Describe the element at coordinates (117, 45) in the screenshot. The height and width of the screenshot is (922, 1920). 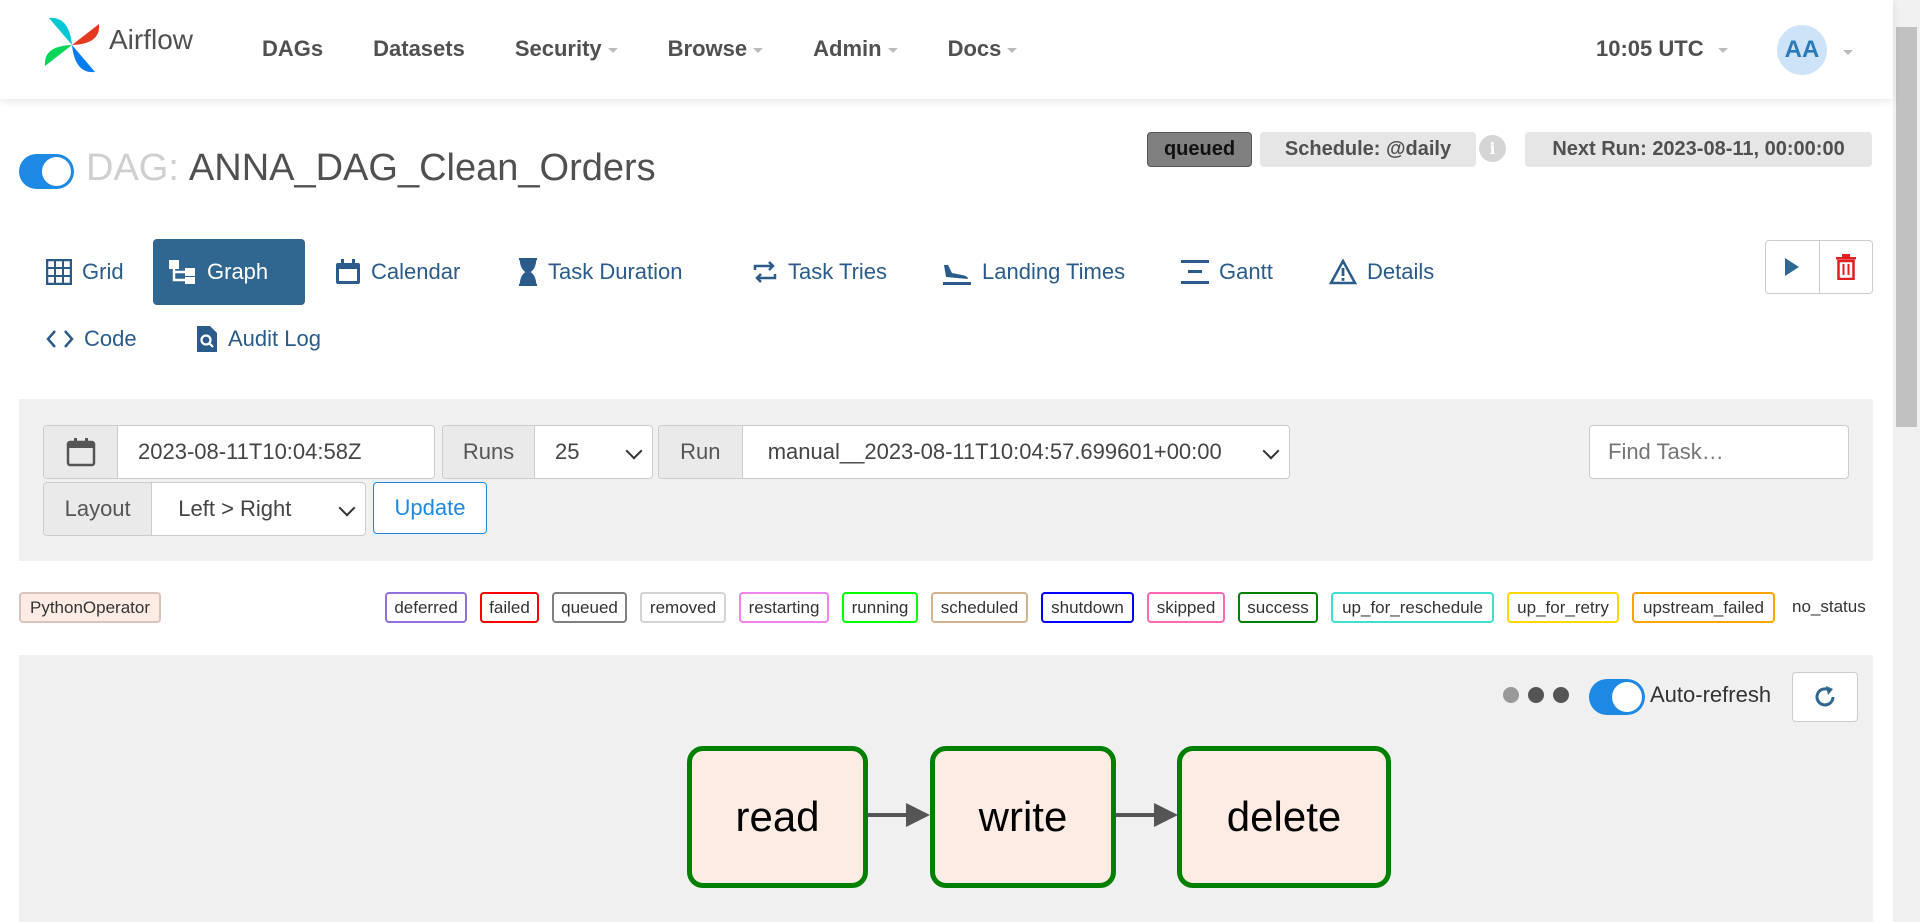
I see `brand-logo-link: Airflow` at that location.